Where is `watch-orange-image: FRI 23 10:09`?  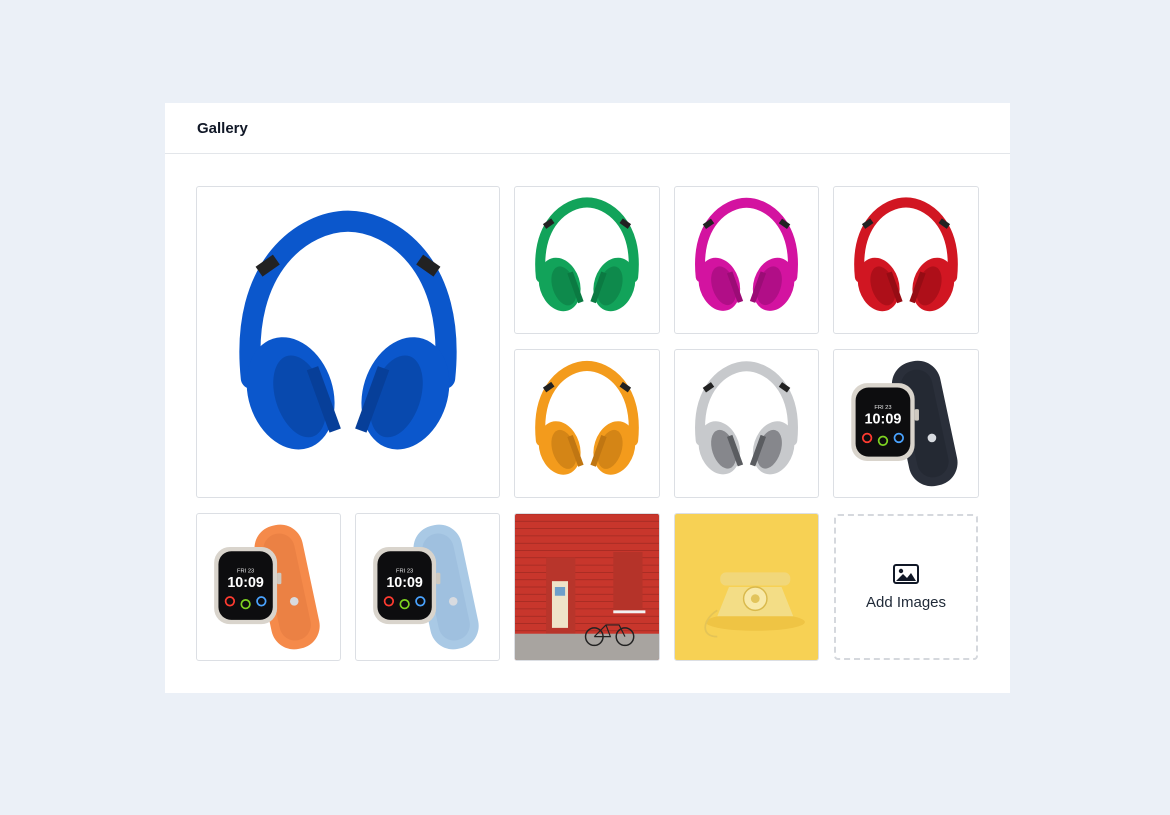
watch-orange-image: FRI 23 10:09 is located at coordinates (268, 587).